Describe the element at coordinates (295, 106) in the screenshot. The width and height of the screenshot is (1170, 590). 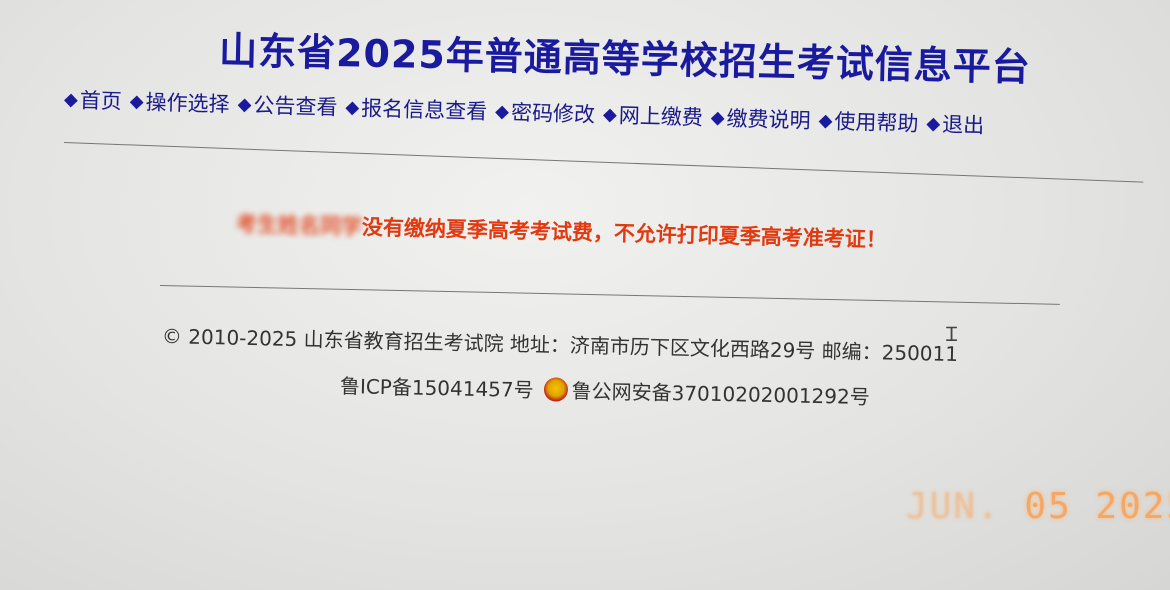
I see `nav-item-label: 公告查看` at that location.